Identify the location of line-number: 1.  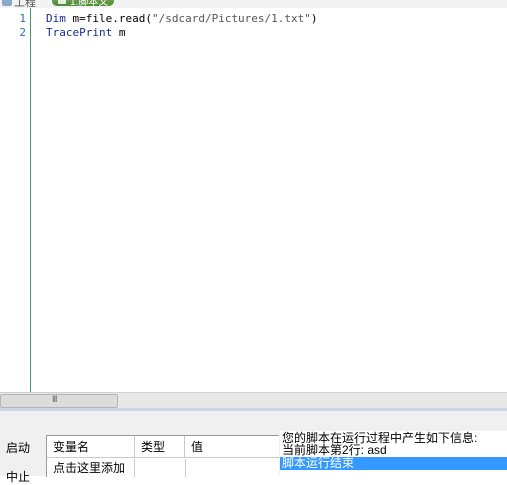
(22, 18).